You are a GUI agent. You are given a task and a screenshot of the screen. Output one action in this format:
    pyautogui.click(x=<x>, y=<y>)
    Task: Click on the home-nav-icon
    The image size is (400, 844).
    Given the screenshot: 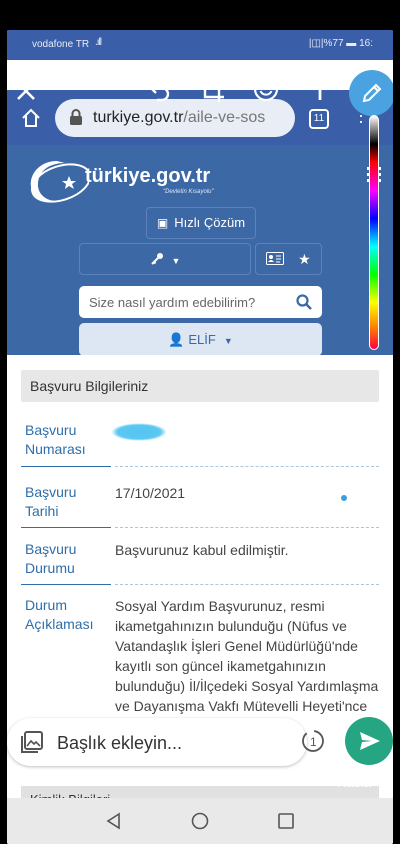 What is the action you would take?
    pyautogui.click(x=200, y=821)
    